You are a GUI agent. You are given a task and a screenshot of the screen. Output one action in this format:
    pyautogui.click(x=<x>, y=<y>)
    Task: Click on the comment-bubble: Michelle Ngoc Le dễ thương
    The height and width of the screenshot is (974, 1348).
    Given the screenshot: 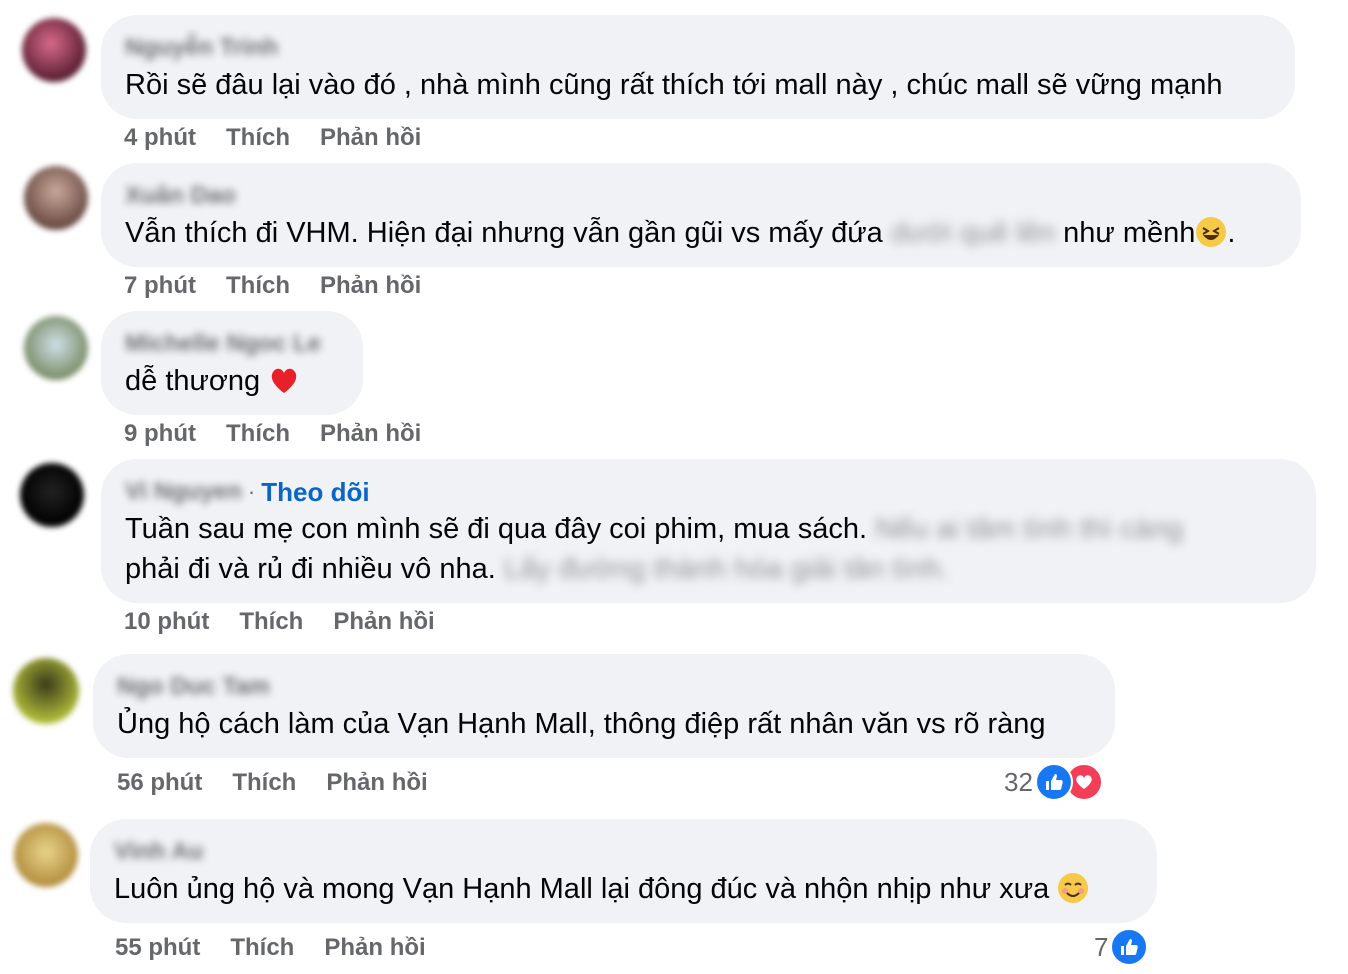 What is the action you would take?
    pyautogui.click(x=232, y=363)
    